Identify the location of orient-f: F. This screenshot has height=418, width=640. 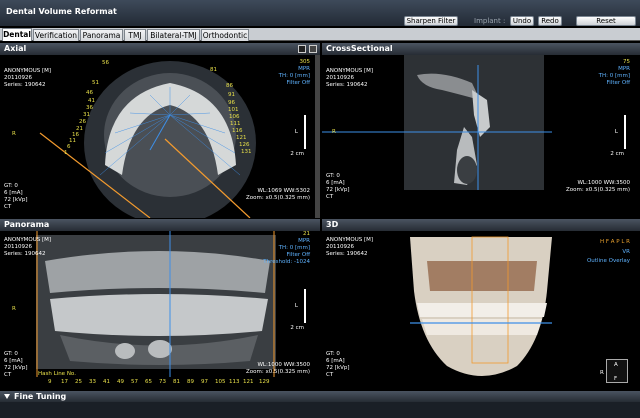
(616, 379).